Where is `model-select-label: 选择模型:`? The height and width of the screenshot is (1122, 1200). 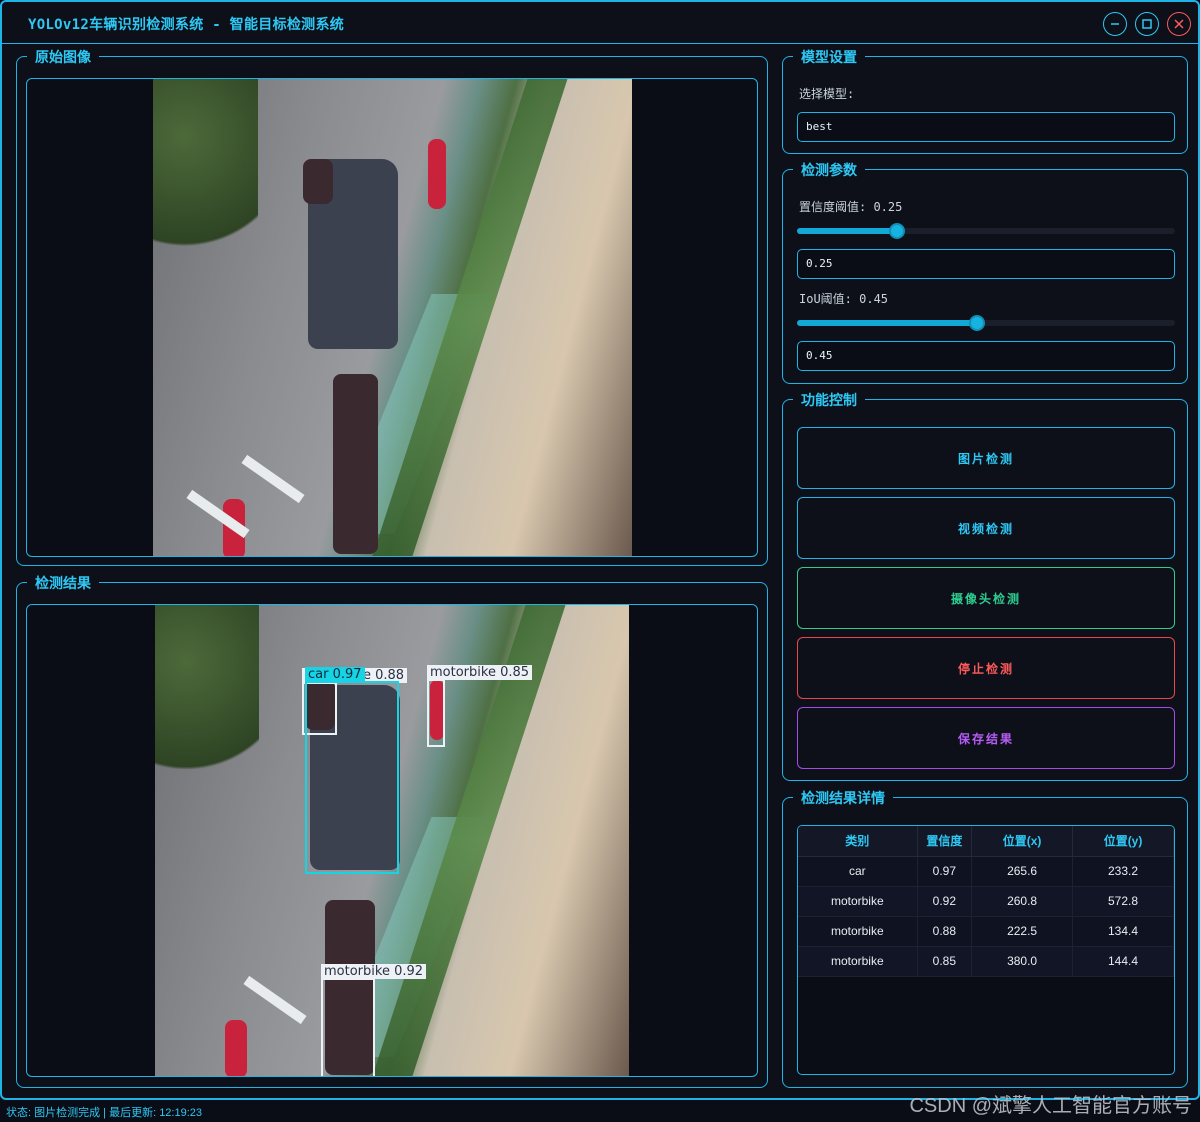 model-select-label: 选择模型: is located at coordinates (827, 94).